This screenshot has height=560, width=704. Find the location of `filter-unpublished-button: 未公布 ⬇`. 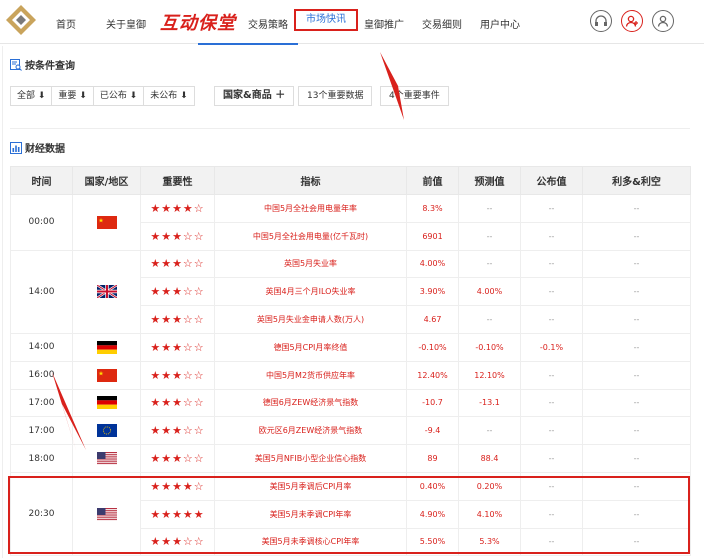

filter-unpublished-button: 未公布 ⬇ is located at coordinates (168, 96).